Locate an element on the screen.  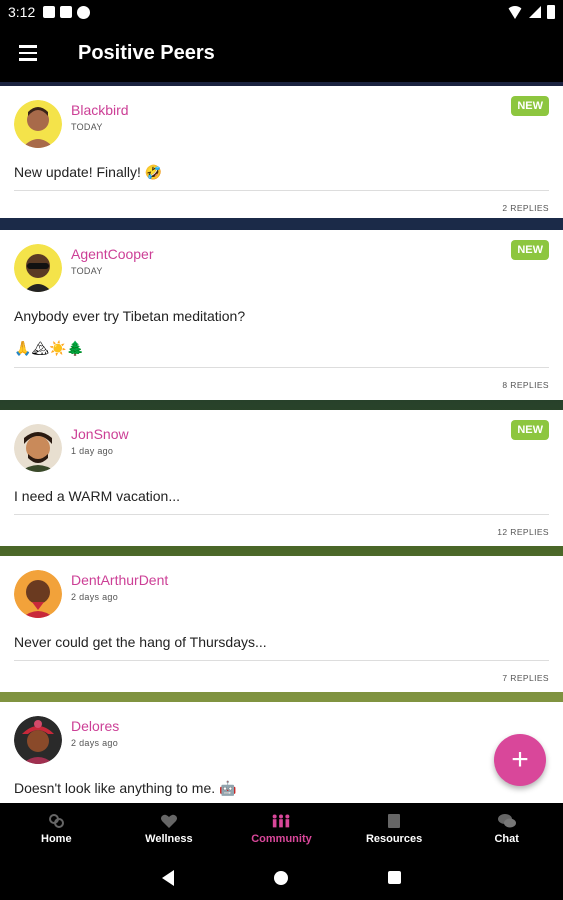
post-timestamp: 1 day ago is located at coordinates (92, 451).